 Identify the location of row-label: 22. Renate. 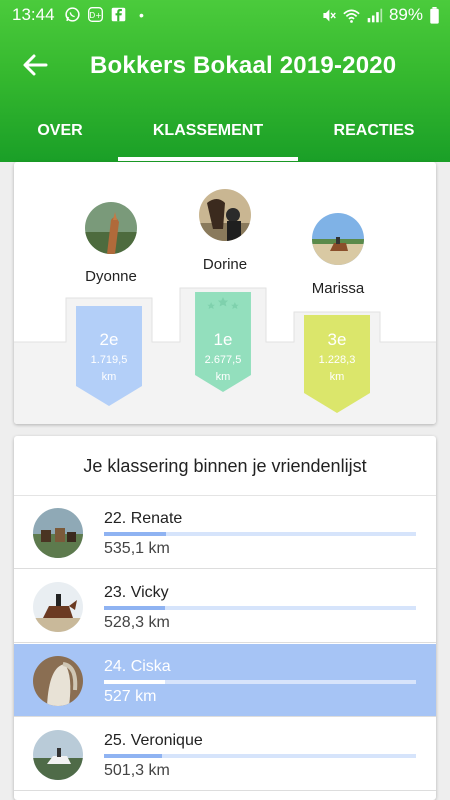
(143, 518).